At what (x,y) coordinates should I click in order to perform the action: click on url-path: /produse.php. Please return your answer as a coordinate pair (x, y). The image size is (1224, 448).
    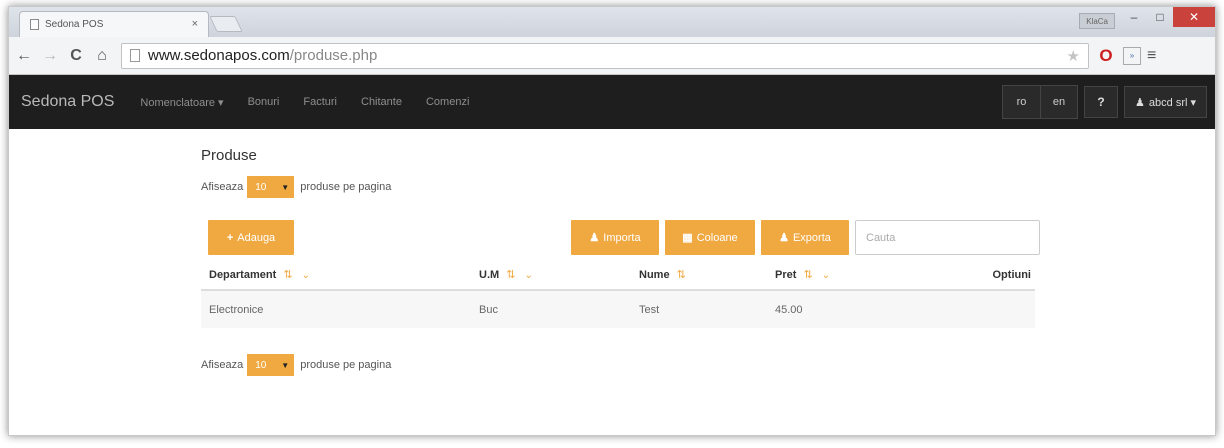
    Looking at the image, I should click on (333, 55).